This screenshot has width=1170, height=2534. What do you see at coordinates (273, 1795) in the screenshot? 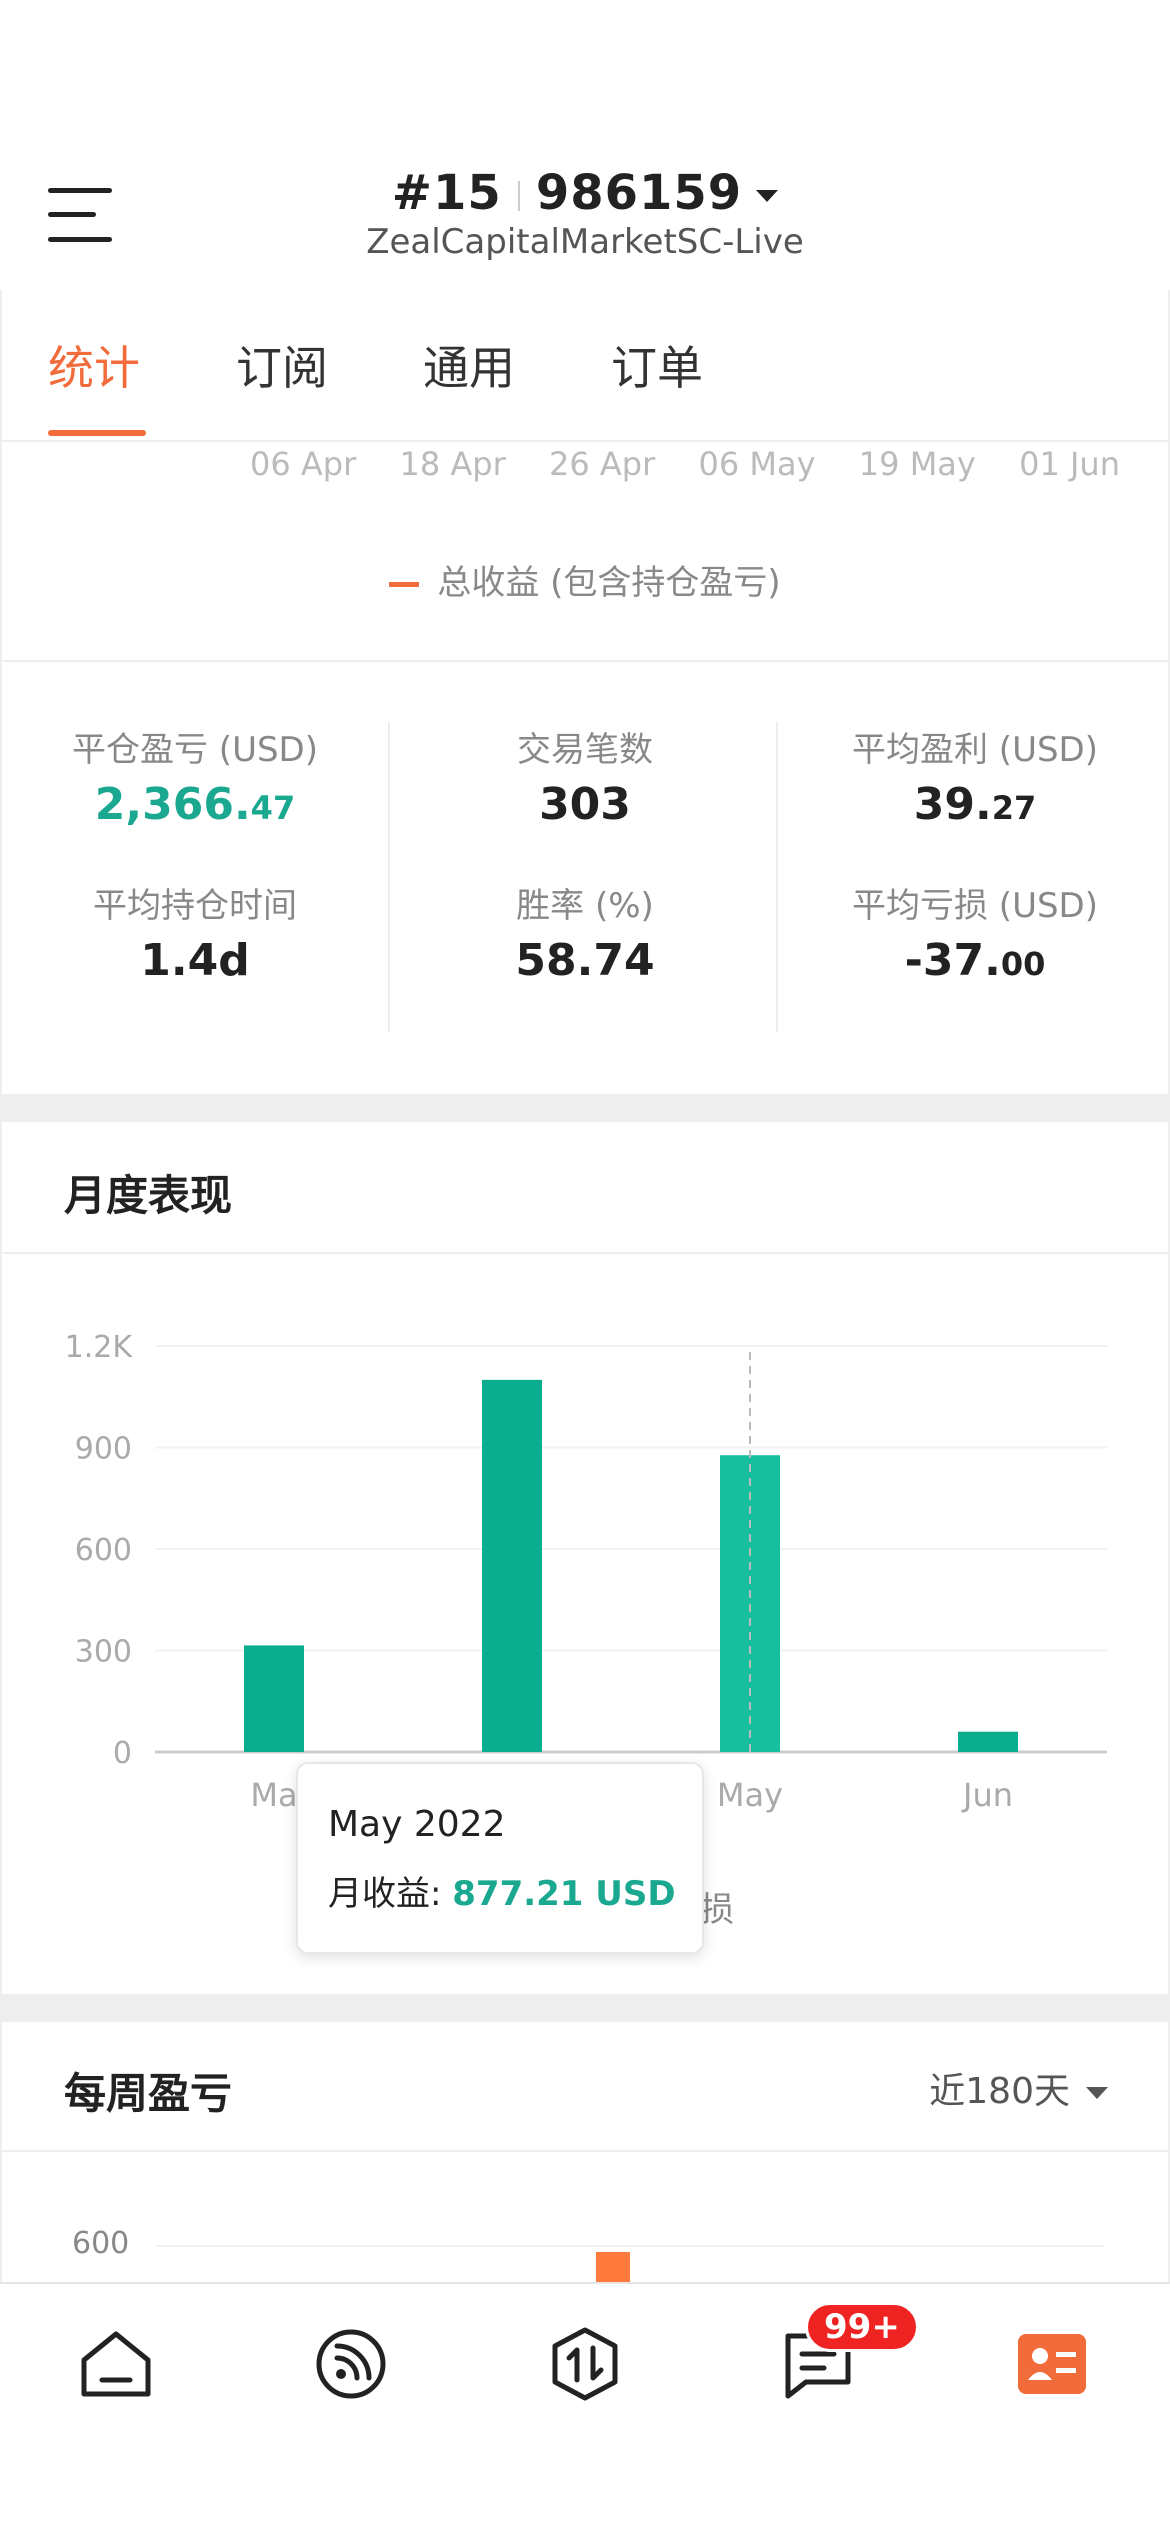
I see `x-tick-label: Ma` at bounding box center [273, 1795].